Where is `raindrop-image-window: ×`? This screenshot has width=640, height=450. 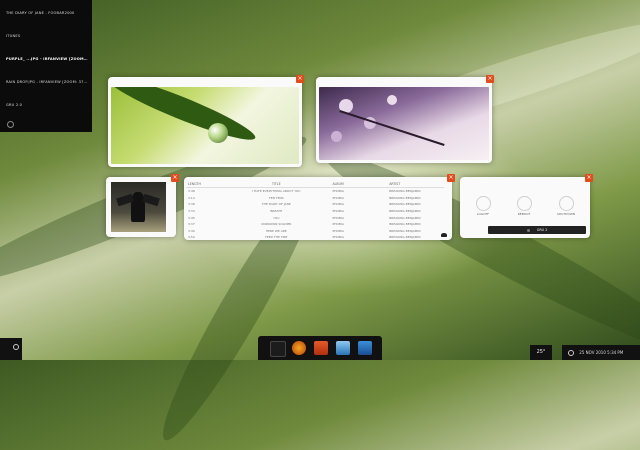 raindrop-image-window: × is located at coordinates (206, 121).